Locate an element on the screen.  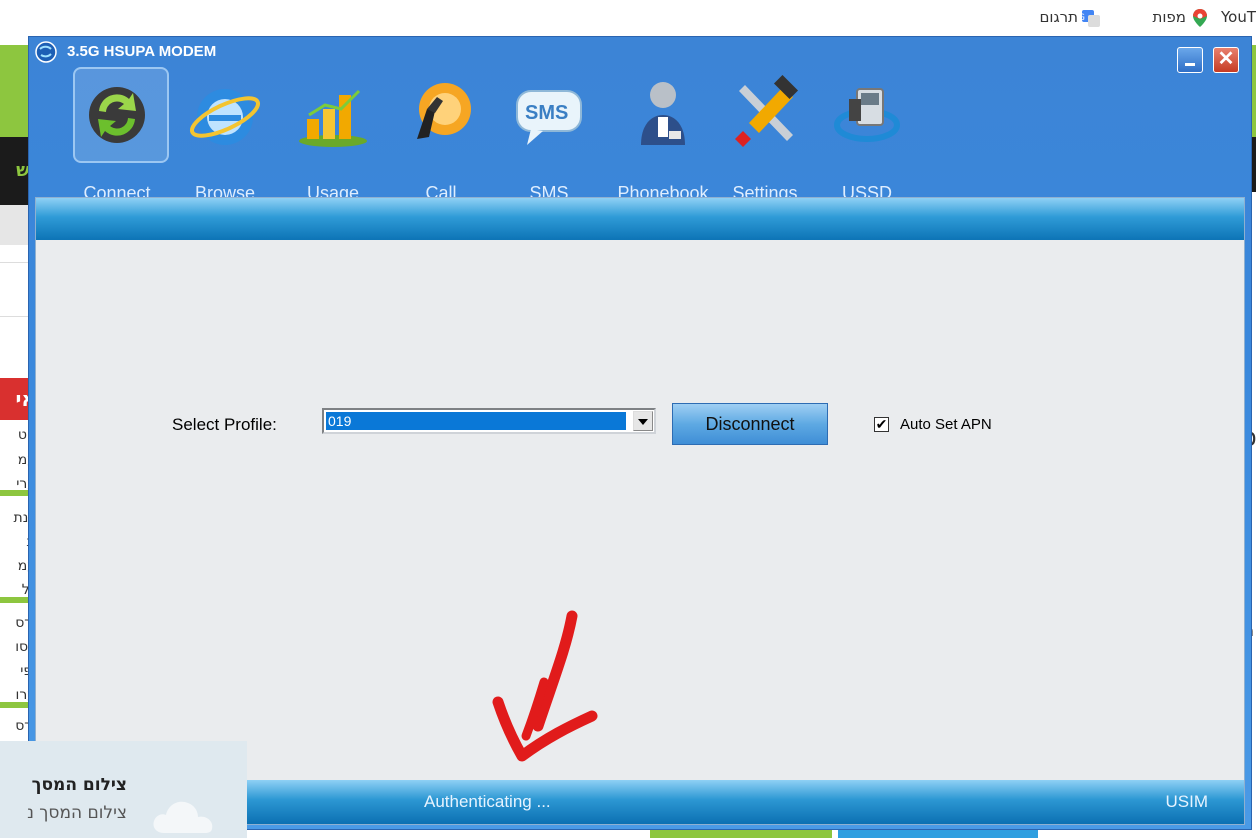
toolbar-settings: Settings is located at coordinates (765, 134).